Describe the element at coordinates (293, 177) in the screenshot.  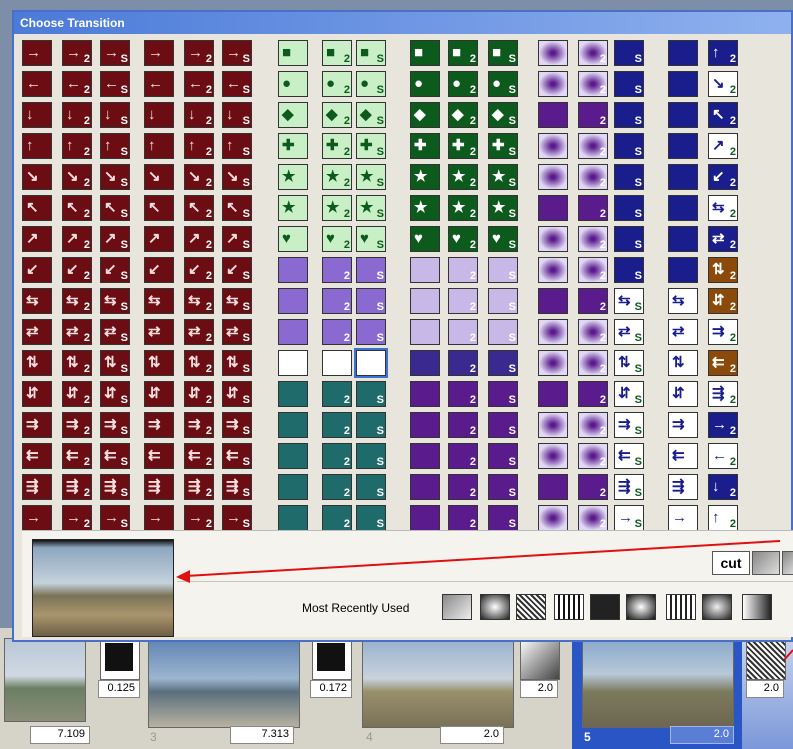
I see `transition-icon: ★` at that location.